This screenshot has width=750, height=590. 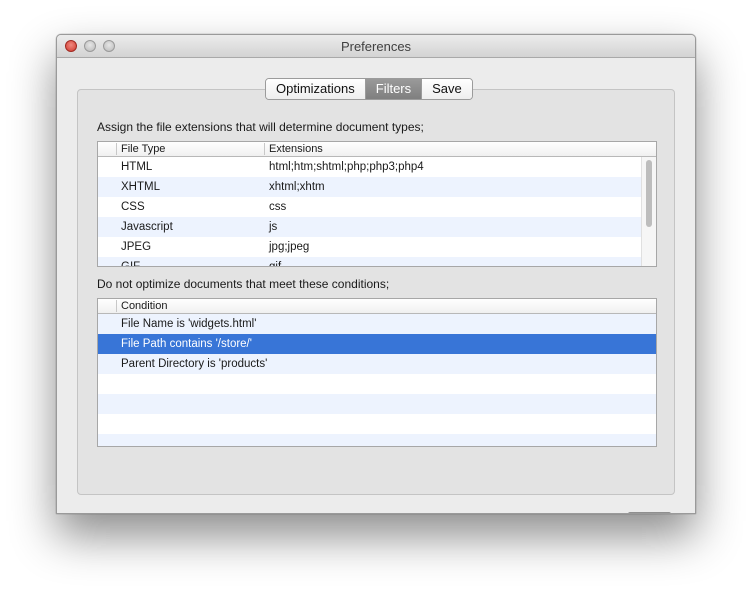 What do you see at coordinates (316, 89) in the screenshot?
I see `tab-optimizations: Optimizations` at bounding box center [316, 89].